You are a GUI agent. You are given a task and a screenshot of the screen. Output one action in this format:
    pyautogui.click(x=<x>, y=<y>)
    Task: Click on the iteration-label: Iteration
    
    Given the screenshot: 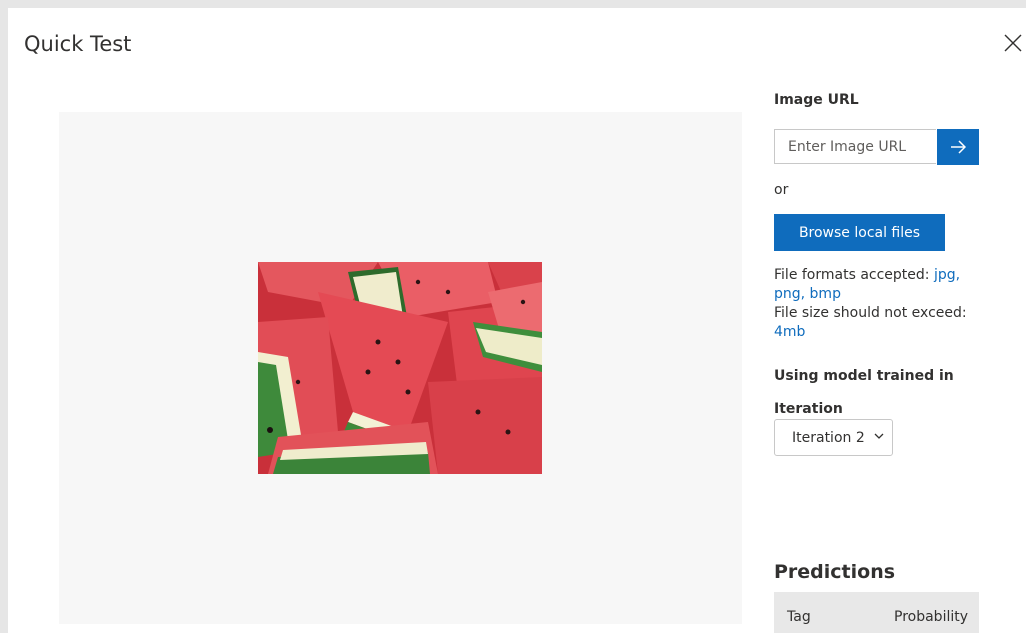 What is the action you would take?
    pyautogui.click(x=808, y=409)
    